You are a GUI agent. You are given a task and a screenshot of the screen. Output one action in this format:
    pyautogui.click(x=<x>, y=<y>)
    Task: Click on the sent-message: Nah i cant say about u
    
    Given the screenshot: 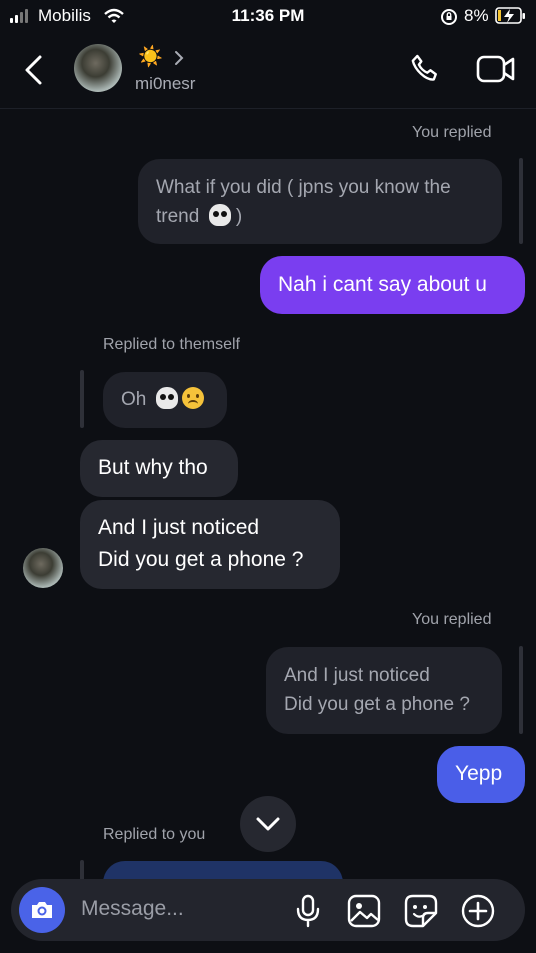 What is the action you would take?
    pyautogui.click(x=392, y=285)
    